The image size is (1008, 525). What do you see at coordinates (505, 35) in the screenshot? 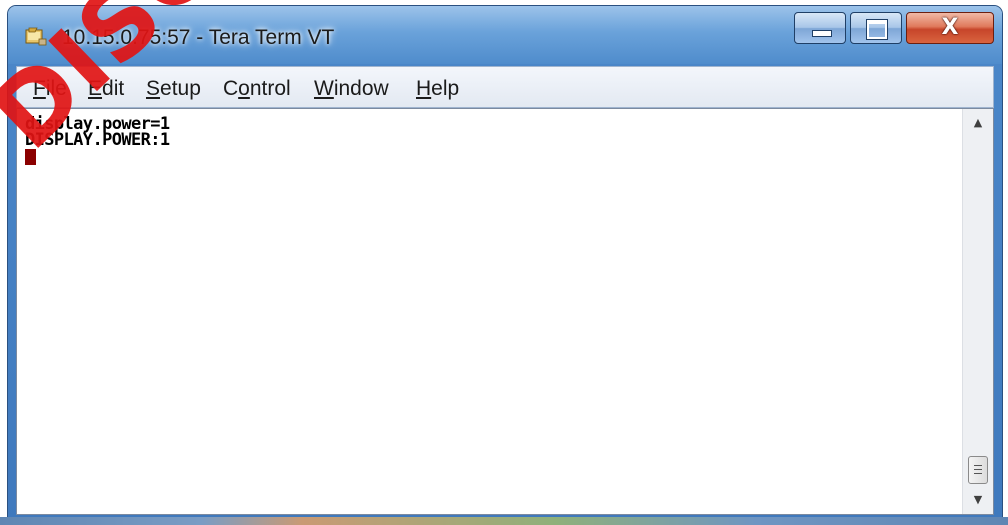
I see `title-bar: 10.15.0.75:57 - Tera Term VT X` at bounding box center [505, 35].